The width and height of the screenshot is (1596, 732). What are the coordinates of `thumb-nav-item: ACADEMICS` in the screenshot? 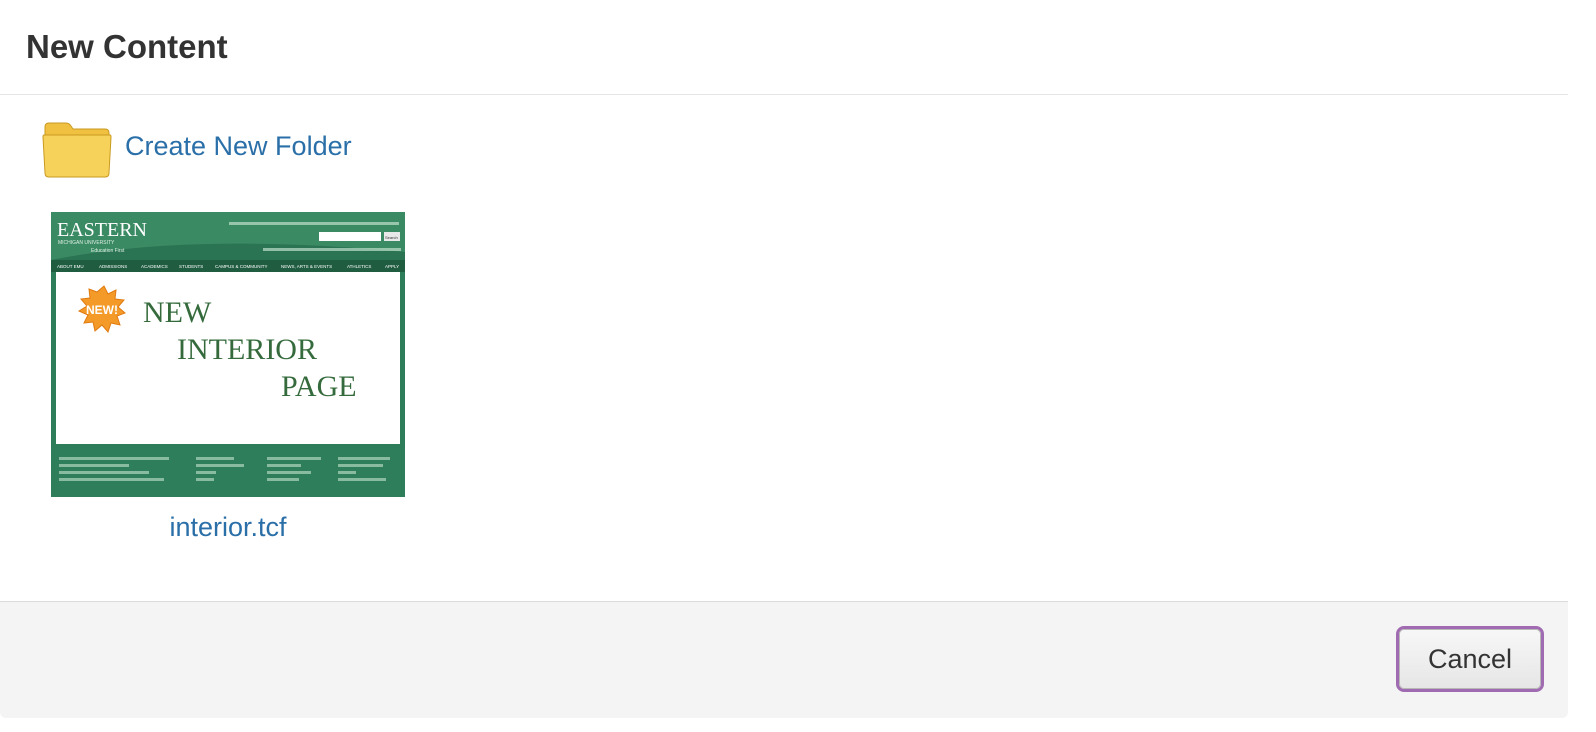 It's located at (154, 266).